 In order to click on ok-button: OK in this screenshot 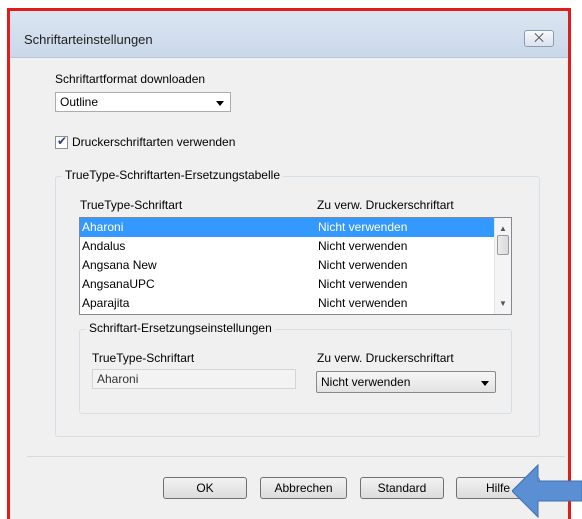, I will do `click(205, 488)`.